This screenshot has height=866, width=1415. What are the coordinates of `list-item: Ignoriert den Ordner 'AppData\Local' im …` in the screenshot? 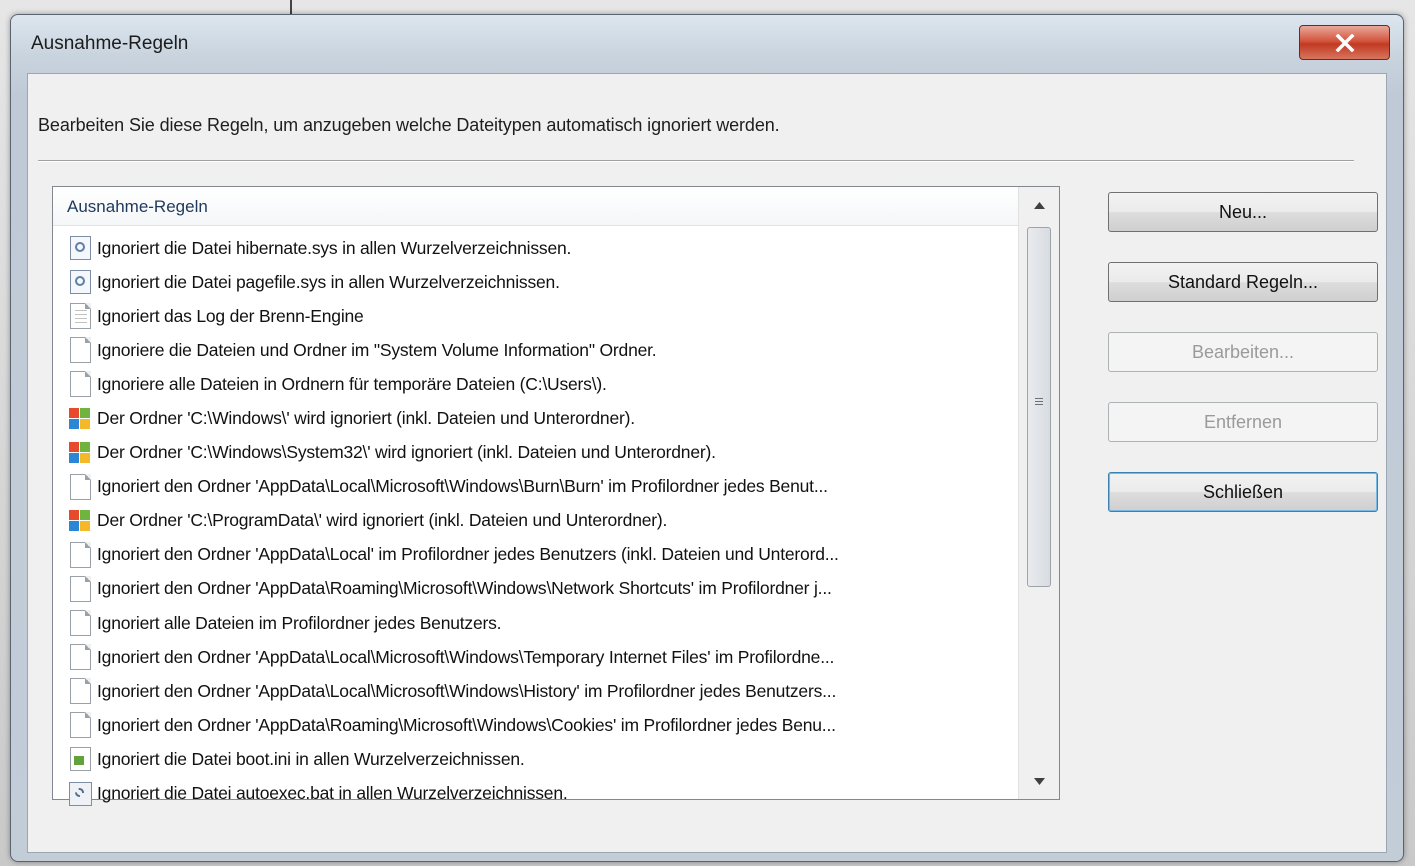 It's located at (535, 555).